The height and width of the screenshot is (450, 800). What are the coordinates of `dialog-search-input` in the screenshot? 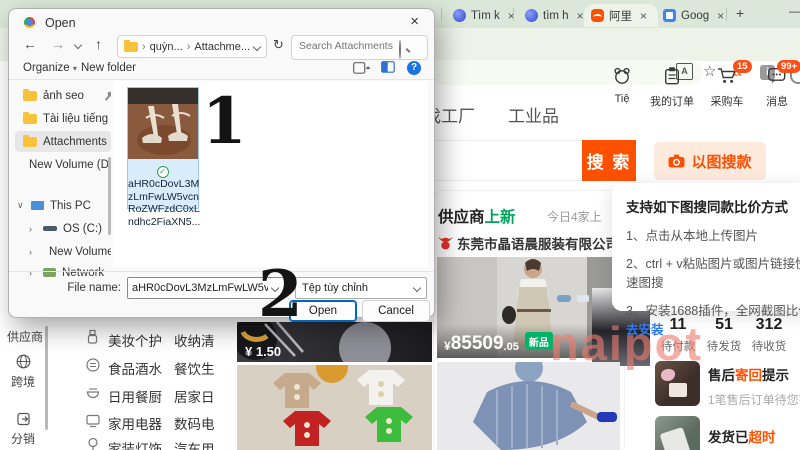 It's located at (349, 46).